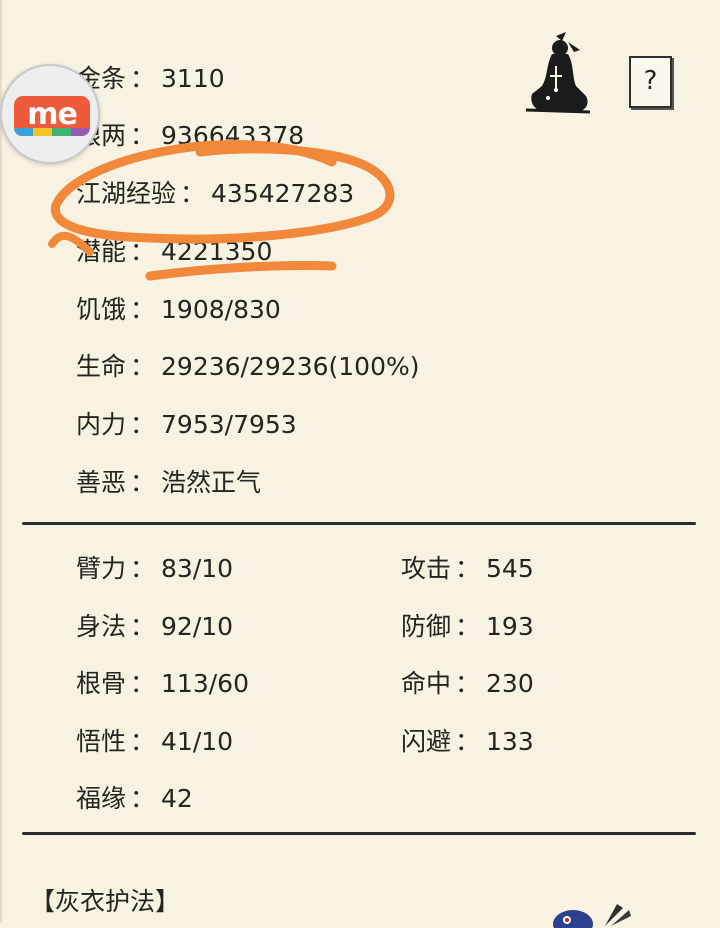 This screenshot has width=720, height=928. Describe the element at coordinates (426, 626) in the screenshot. I see `attr-label: 防御` at that location.